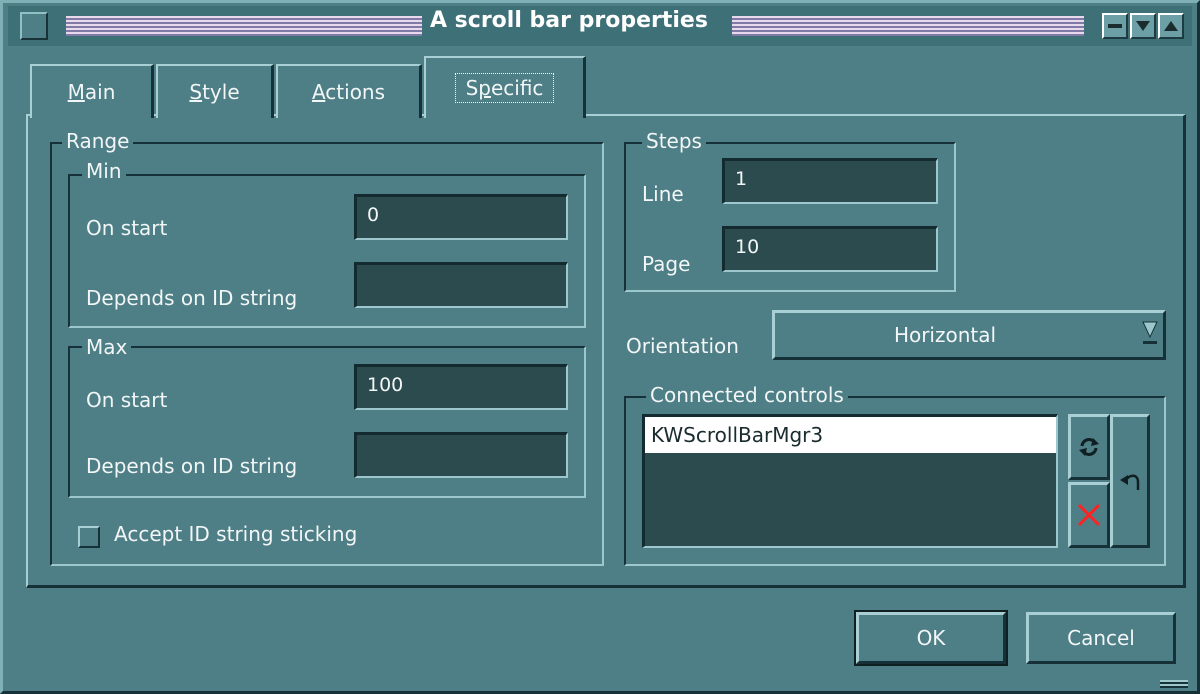  I want to click on return-arrow-icon, so click(1130, 482).